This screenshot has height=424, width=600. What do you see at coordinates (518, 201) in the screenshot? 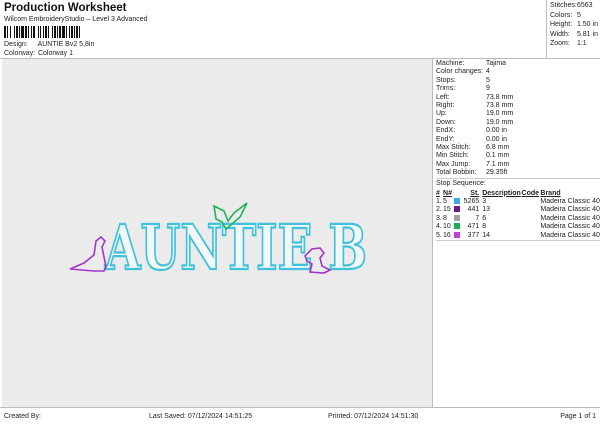
I see `table-row: 1. 5 5265 3 Madeira Classic 40` at bounding box center [518, 201].